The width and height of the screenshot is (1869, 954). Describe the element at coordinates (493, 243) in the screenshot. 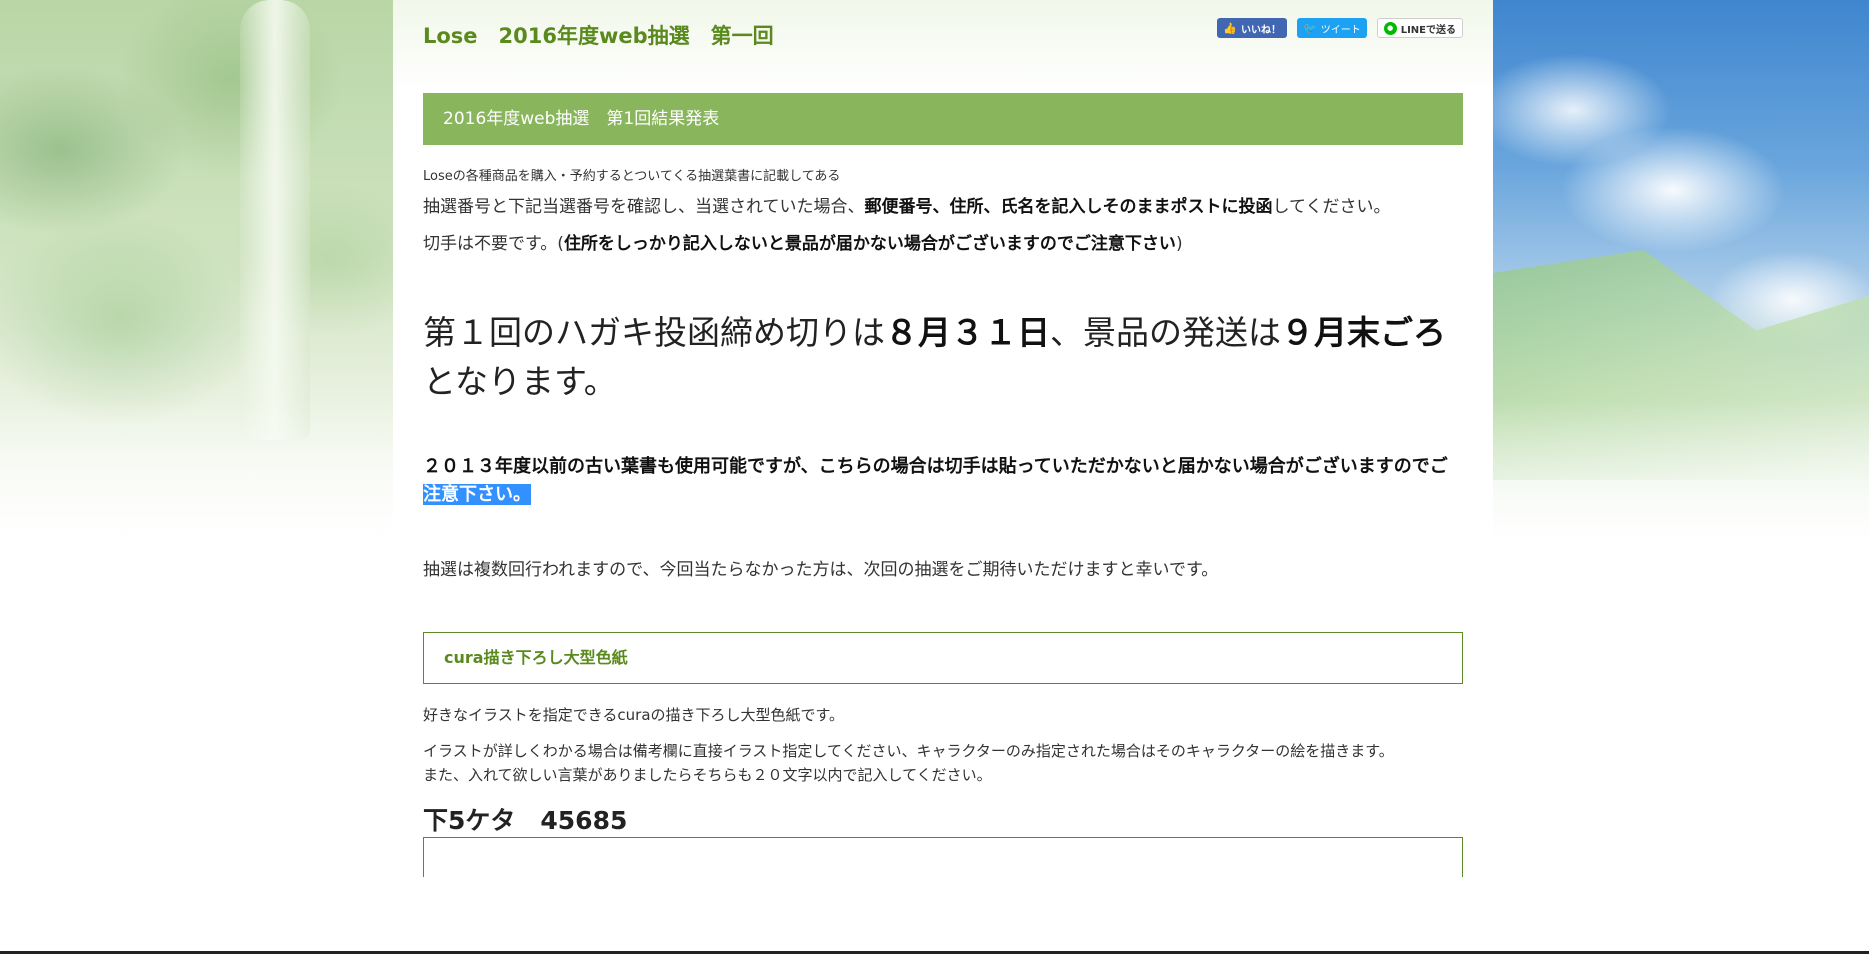

I see `intro-p2-text: 切手は不要です。(` at that location.